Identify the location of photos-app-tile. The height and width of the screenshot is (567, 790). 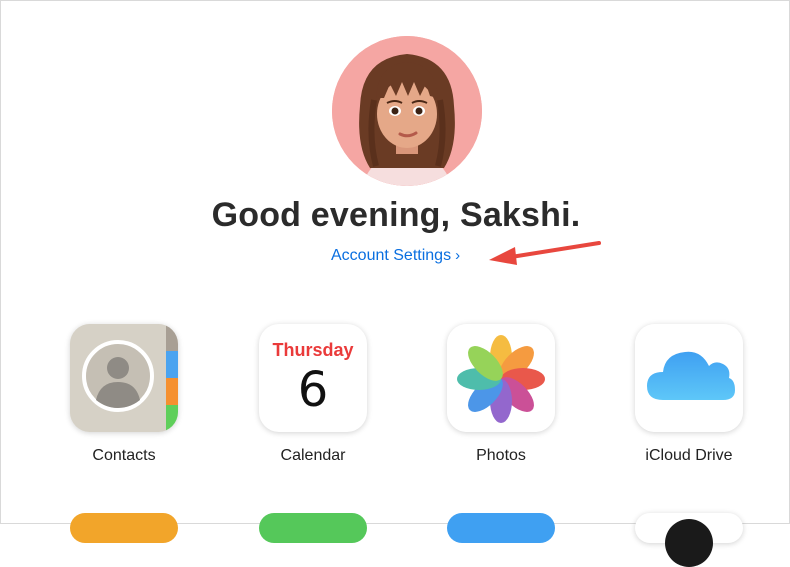
(501, 378).